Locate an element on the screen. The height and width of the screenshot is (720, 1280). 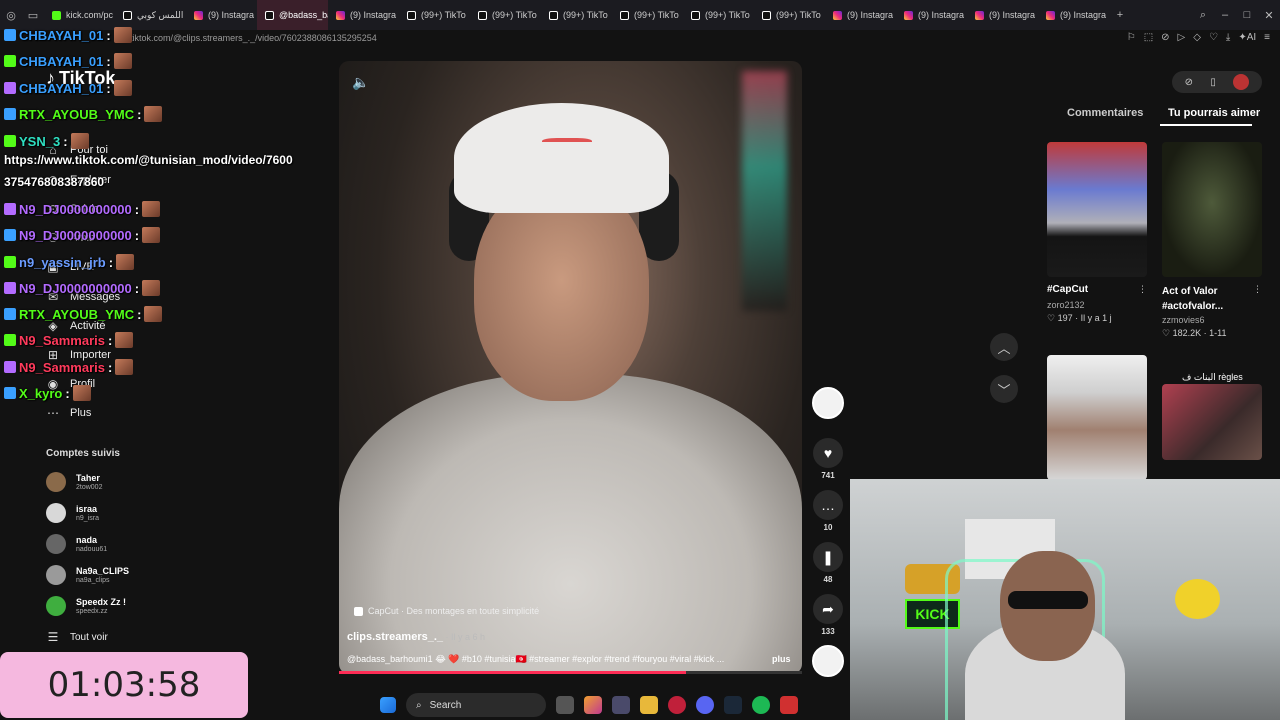
browser-logo-icon: ◎ is located at coordinates (11, 15).